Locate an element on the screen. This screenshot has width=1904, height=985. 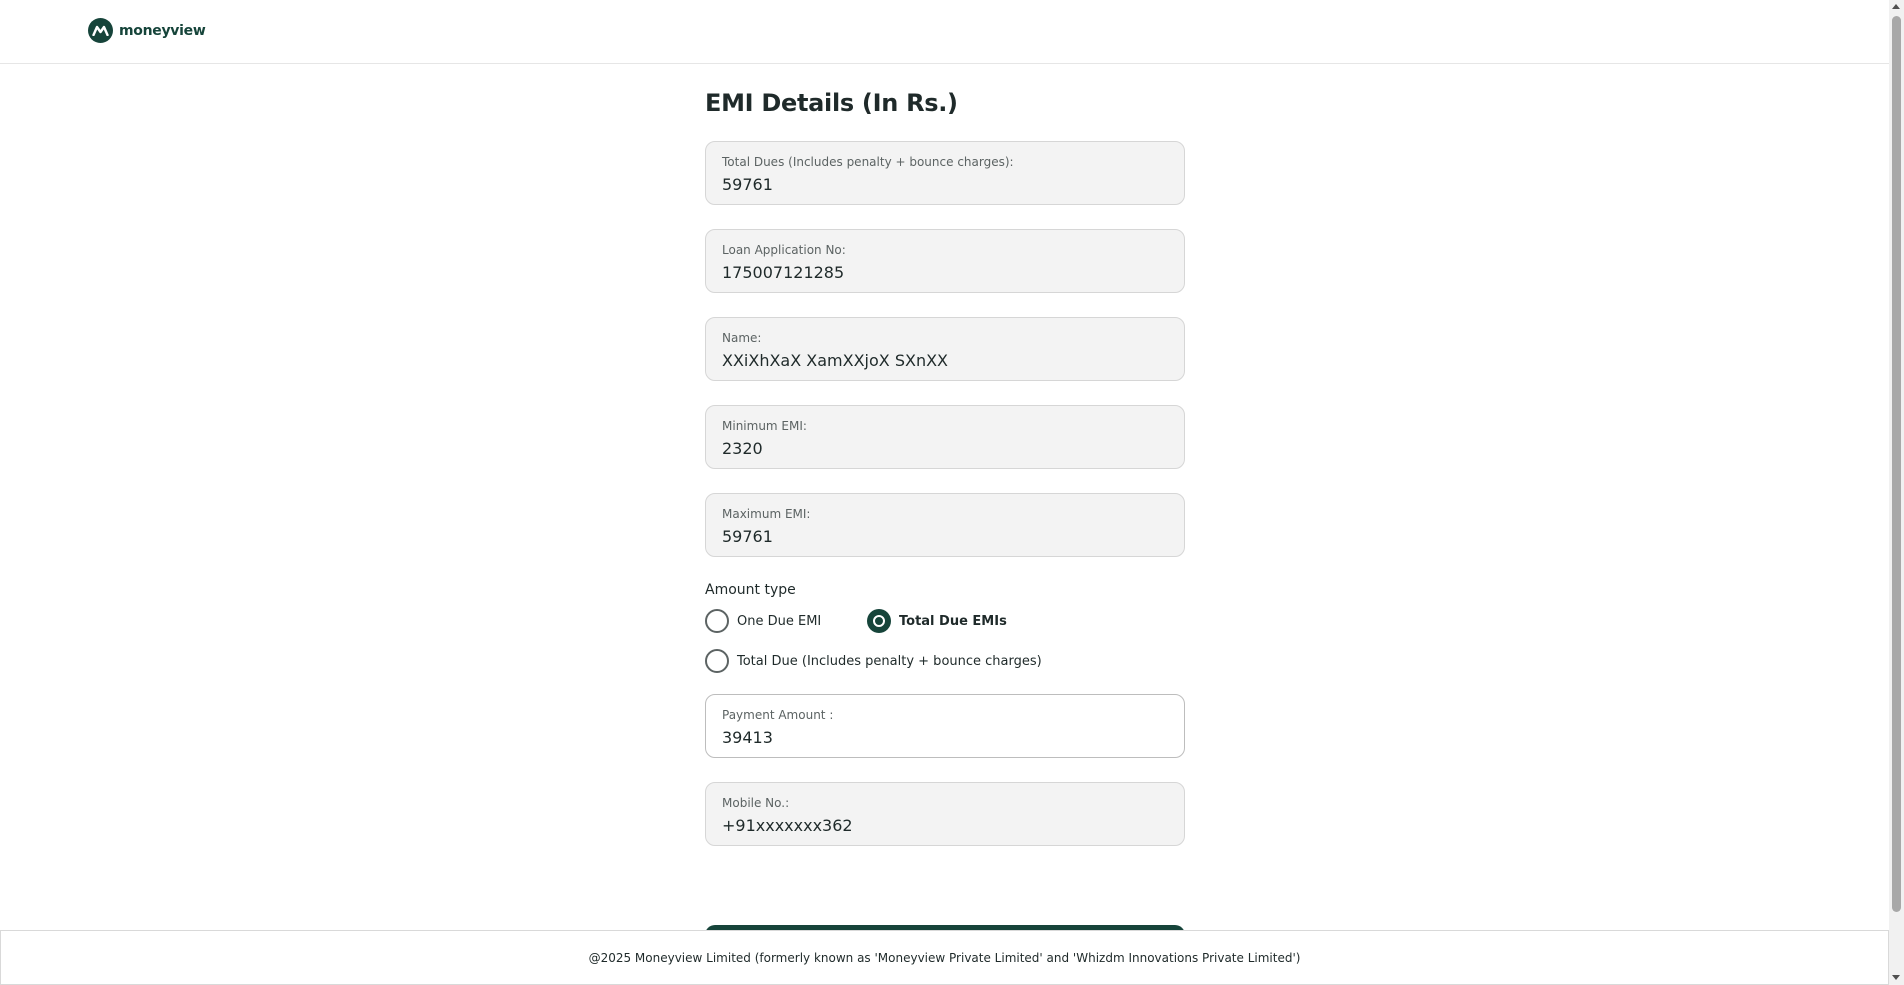
field-label: Mobile No.: is located at coordinates (756, 803).